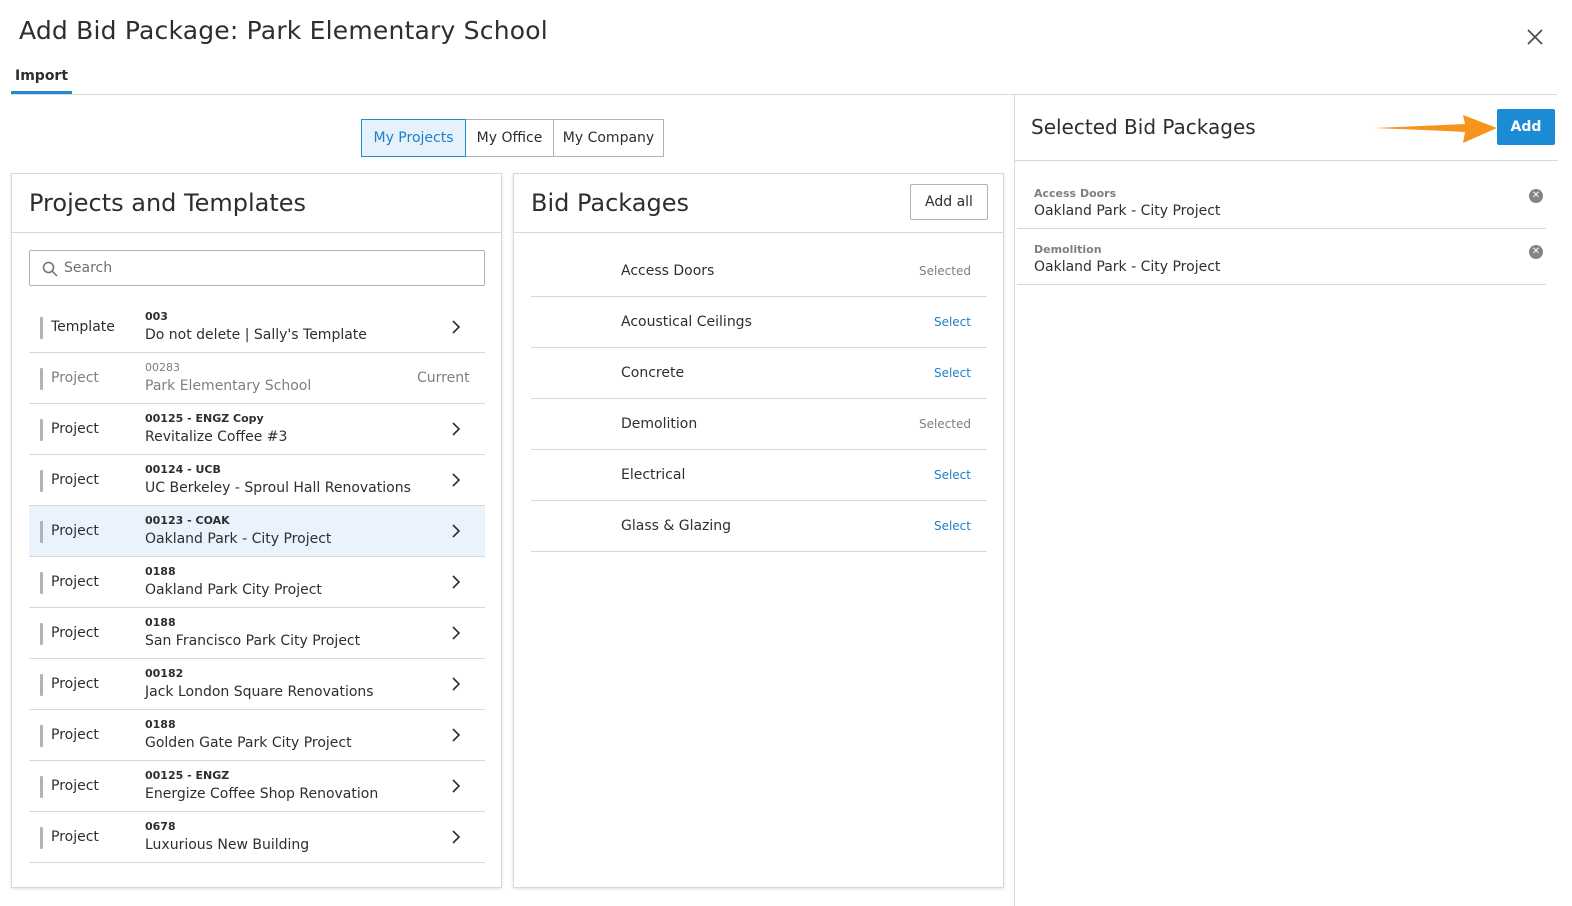 Image resolution: width=1572 pixels, height=906 pixels. Describe the element at coordinates (1143, 127) in the screenshot. I see `selected-panel-title: Selected Bid Packages` at that location.